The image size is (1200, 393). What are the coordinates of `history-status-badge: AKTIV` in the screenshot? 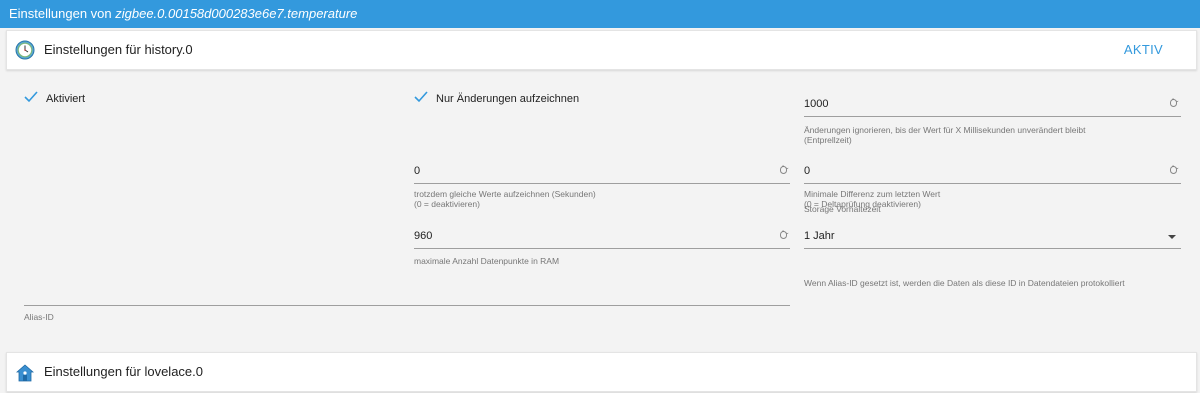 It's located at (1143, 49).